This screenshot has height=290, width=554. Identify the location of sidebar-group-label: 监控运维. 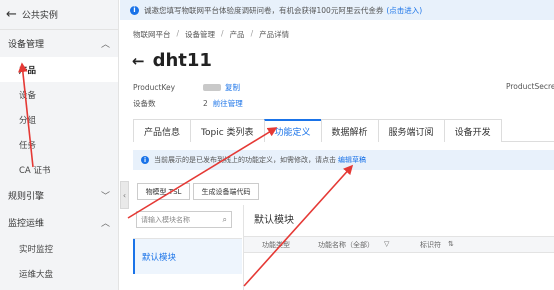
(26, 224).